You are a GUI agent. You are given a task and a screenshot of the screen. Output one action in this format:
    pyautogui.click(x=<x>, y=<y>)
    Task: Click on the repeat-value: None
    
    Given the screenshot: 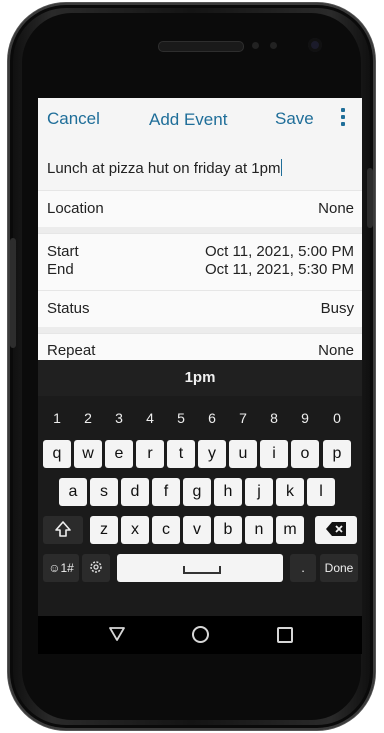 What is the action you would take?
    pyautogui.click(x=336, y=350)
    